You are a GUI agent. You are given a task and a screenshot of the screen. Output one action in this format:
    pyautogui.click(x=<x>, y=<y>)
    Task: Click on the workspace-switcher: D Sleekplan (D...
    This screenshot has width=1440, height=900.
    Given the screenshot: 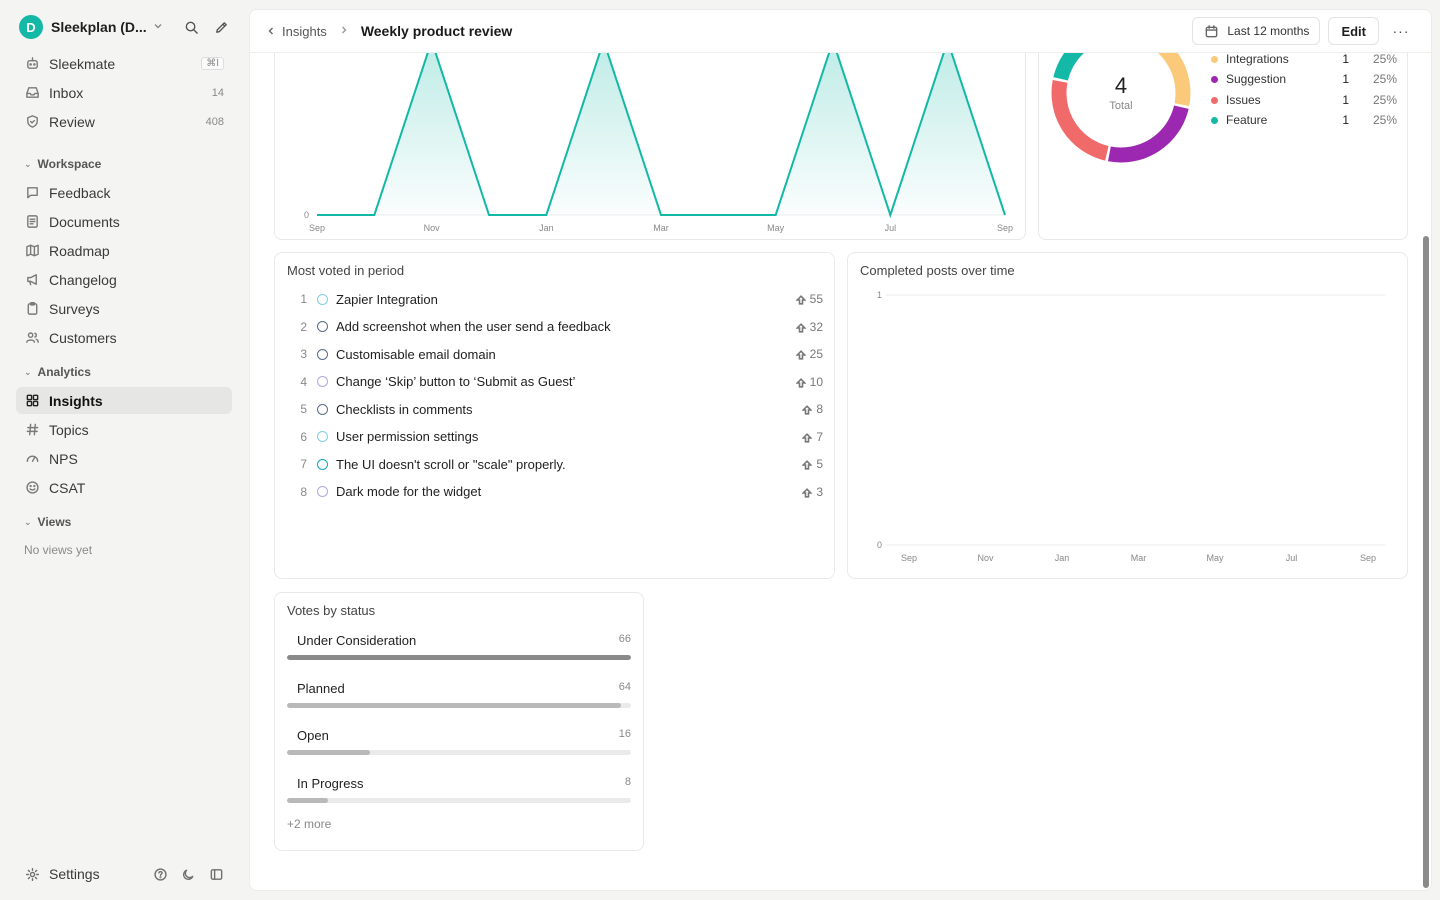 What is the action you would take?
    pyautogui.click(x=124, y=27)
    